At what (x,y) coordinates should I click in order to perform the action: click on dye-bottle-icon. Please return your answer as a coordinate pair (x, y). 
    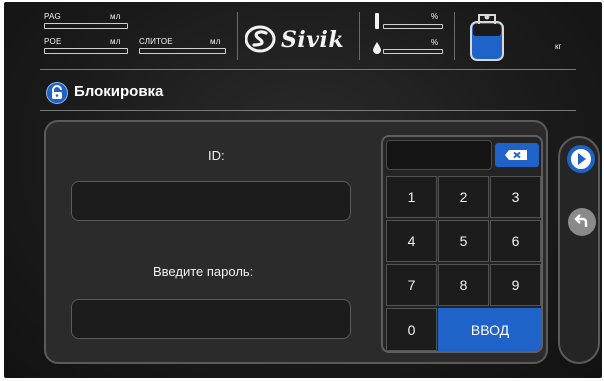
    Looking at the image, I should click on (377, 21).